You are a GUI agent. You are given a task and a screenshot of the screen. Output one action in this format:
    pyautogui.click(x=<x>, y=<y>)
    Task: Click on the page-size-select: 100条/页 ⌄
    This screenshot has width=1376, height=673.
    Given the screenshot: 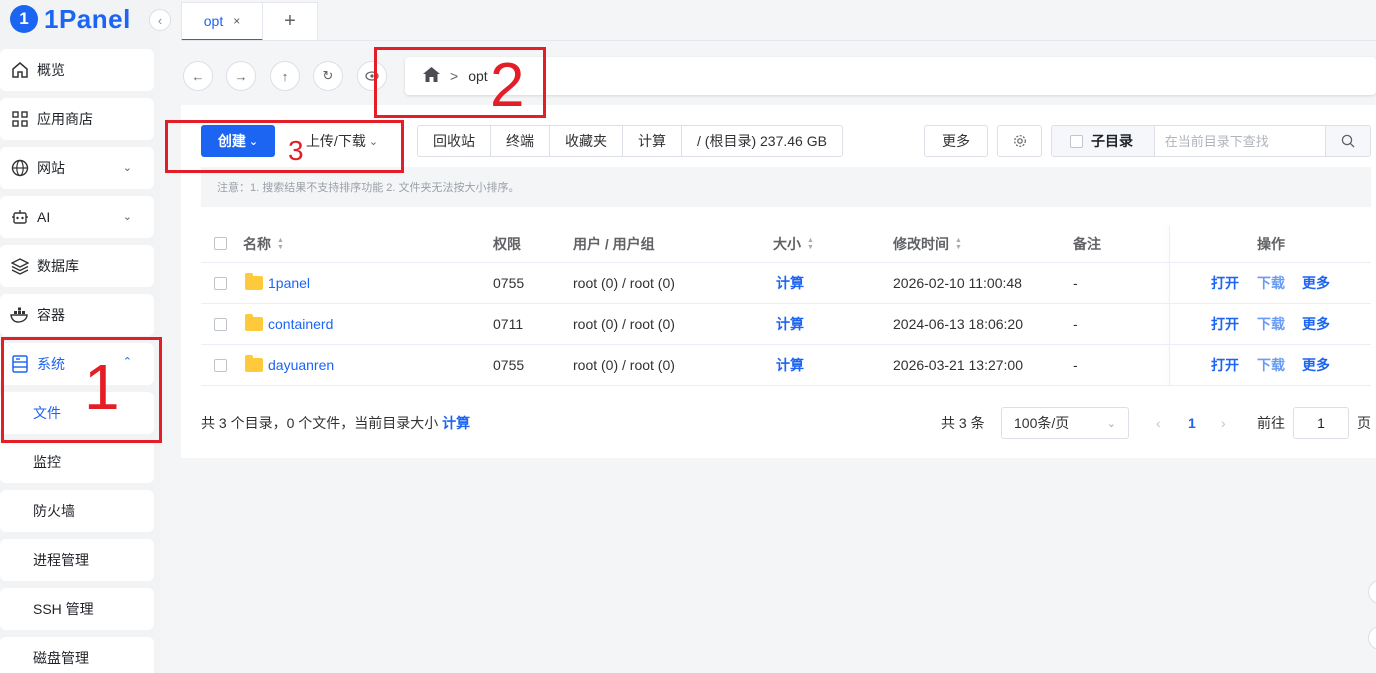 What is the action you would take?
    pyautogui.click(x=1065, y=423)
    